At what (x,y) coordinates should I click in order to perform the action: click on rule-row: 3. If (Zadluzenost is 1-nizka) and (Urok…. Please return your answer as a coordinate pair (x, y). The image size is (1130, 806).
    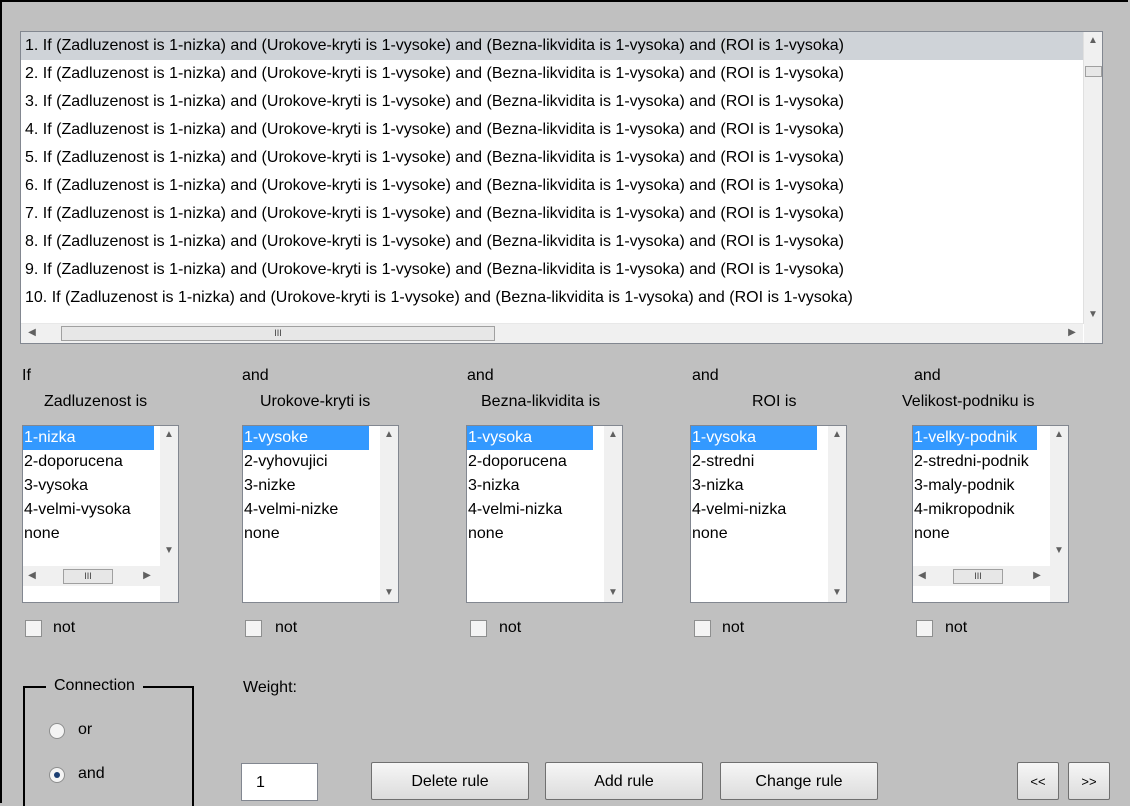
    Looking at the image, I should click on (552, 102).